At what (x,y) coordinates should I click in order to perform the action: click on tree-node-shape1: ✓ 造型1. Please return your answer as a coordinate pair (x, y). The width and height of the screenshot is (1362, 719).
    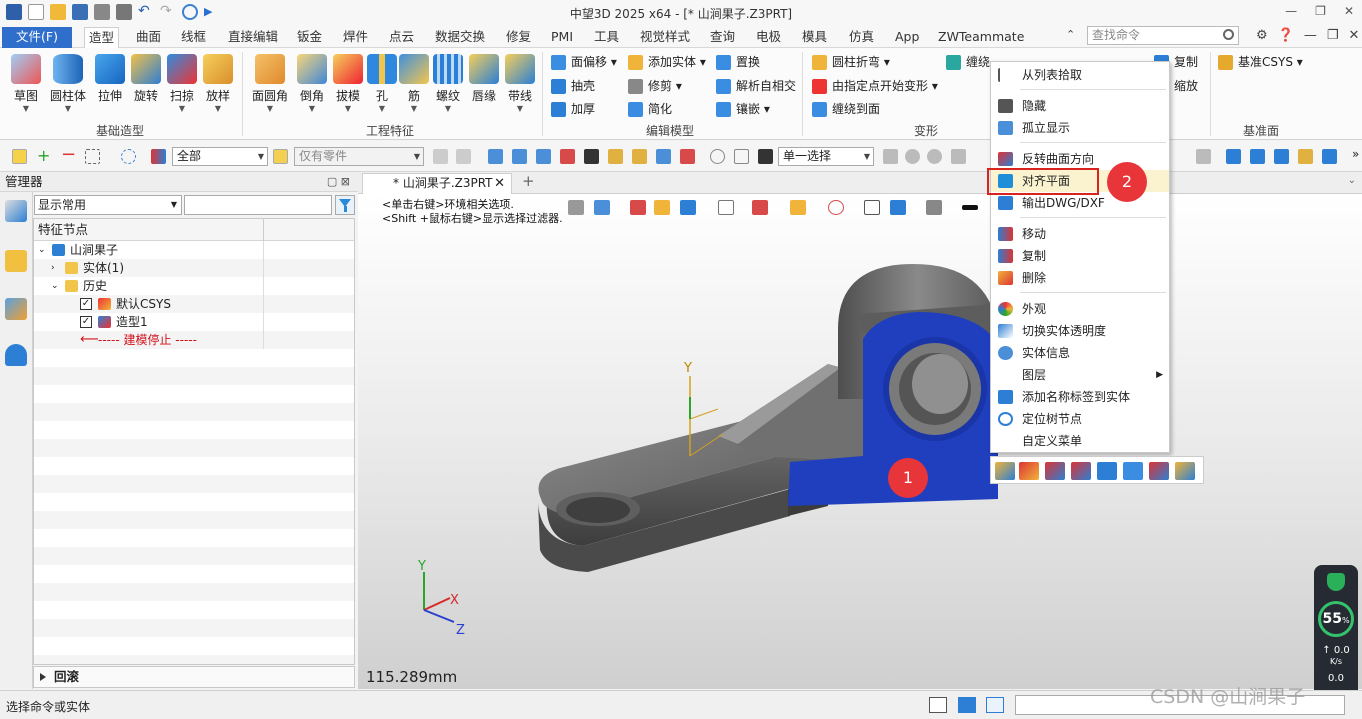
    Looking at the image, I should click on (194, 322).